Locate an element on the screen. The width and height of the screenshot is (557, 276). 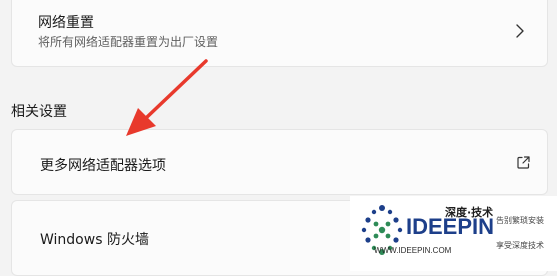
more-network-adapter-options-label: 更多网络适配器选项 is located at coordinates (103, 166).